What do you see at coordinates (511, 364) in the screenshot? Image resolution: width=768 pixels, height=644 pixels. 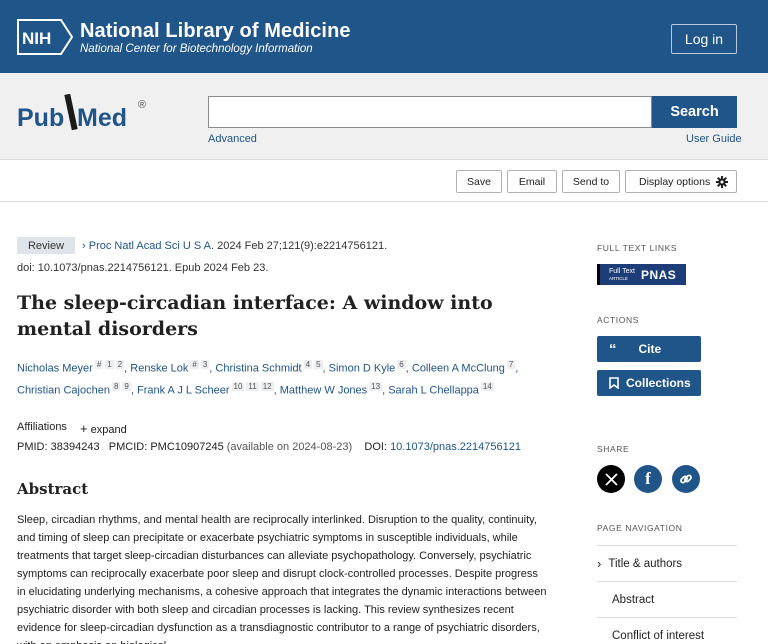 I see `affiliation-marker: 7` at bounding box center [511, 364].